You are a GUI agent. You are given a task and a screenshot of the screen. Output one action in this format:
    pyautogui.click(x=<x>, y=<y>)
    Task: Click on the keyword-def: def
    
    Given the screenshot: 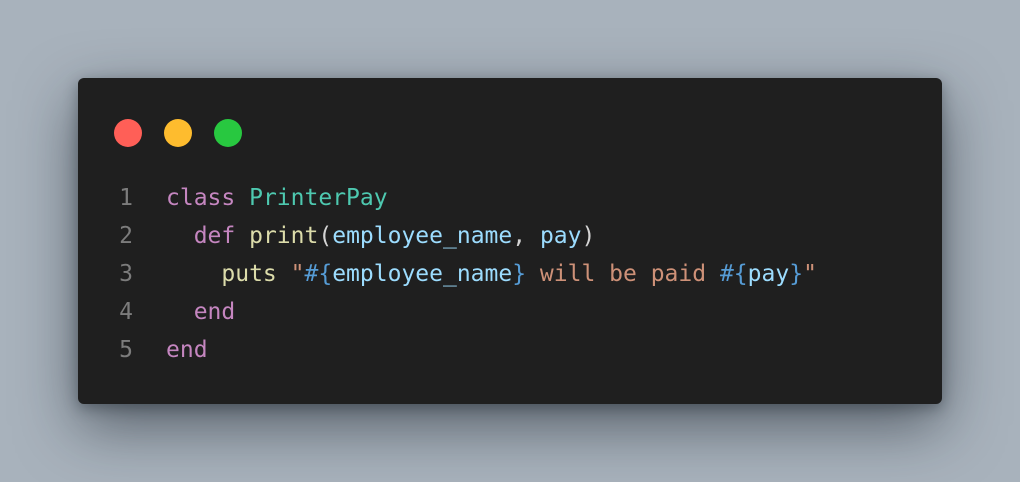 What is the action you would take?
    pyautogui.click(x=214, y=236)
    